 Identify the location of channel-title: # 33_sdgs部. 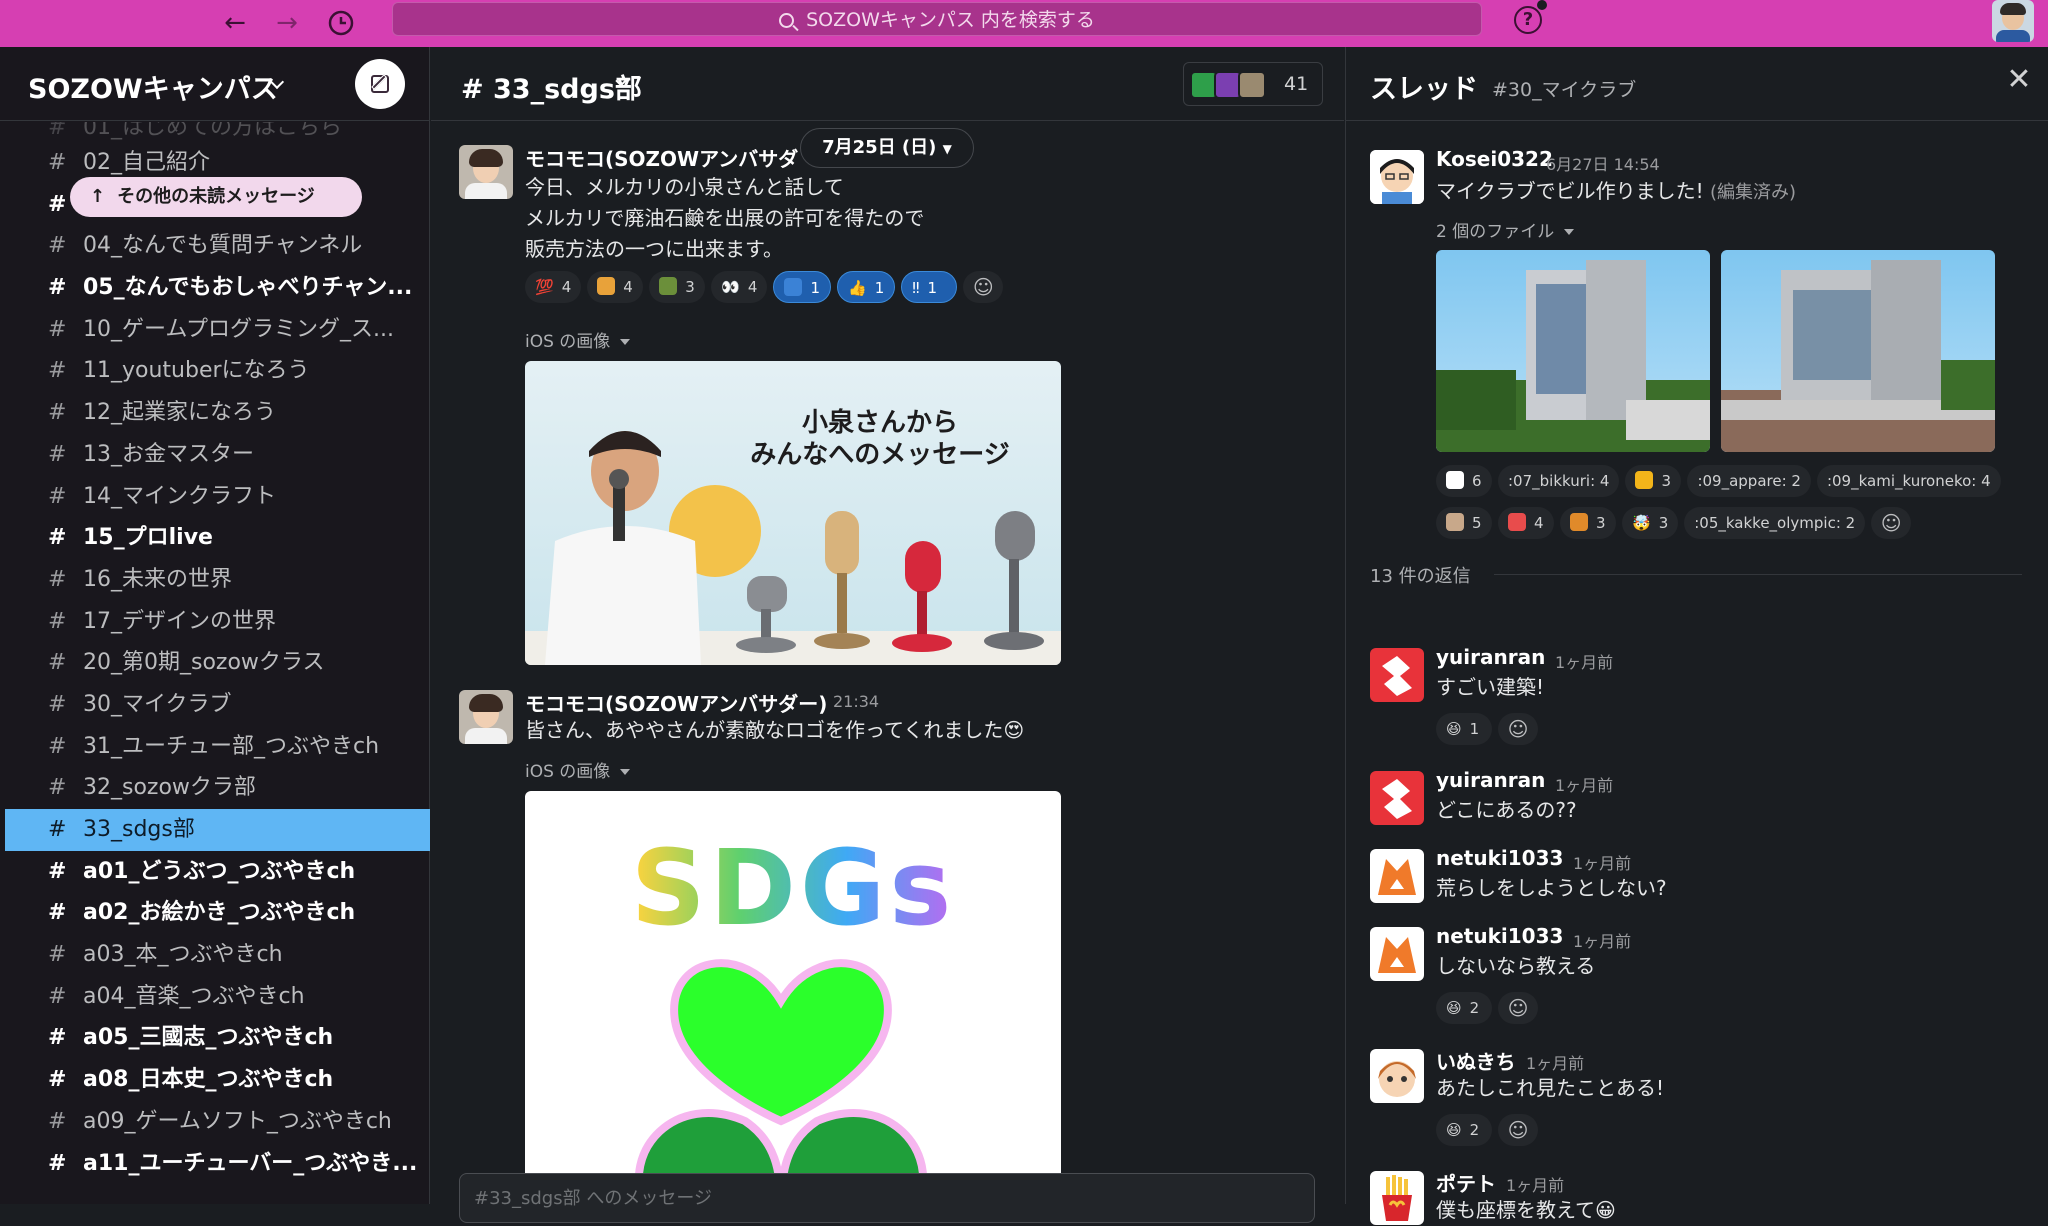
(551, 86).